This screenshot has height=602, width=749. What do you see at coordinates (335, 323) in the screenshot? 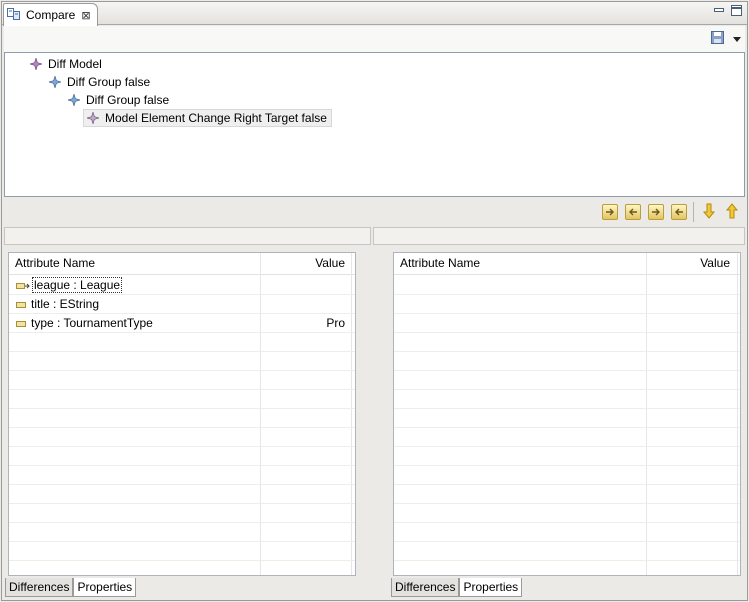
I see `value-cell: Pro` at bounding box center [335, 323].